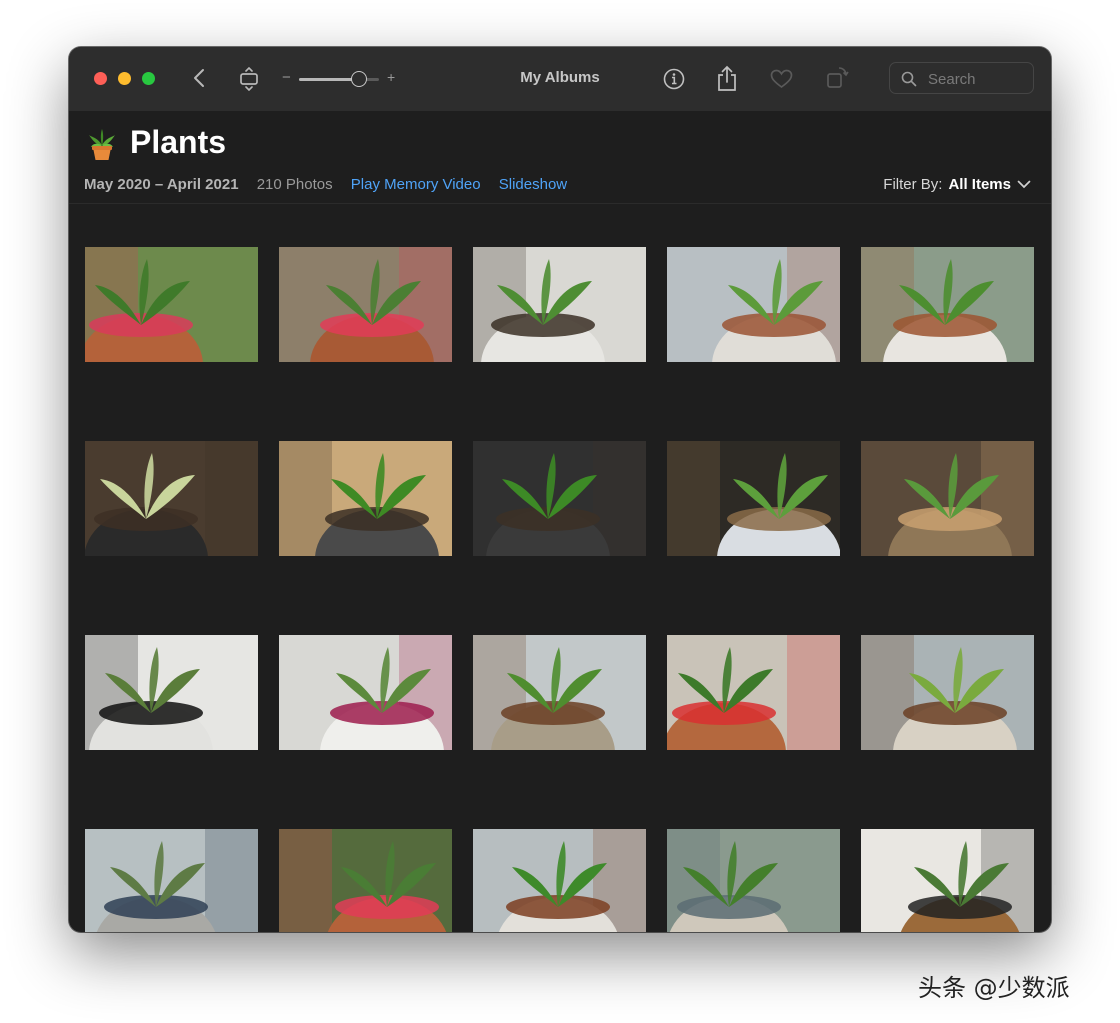  Describe the element at coordinates (994, 988) in the screenshot. I see `watermark: 头条 @少数派` at that location.